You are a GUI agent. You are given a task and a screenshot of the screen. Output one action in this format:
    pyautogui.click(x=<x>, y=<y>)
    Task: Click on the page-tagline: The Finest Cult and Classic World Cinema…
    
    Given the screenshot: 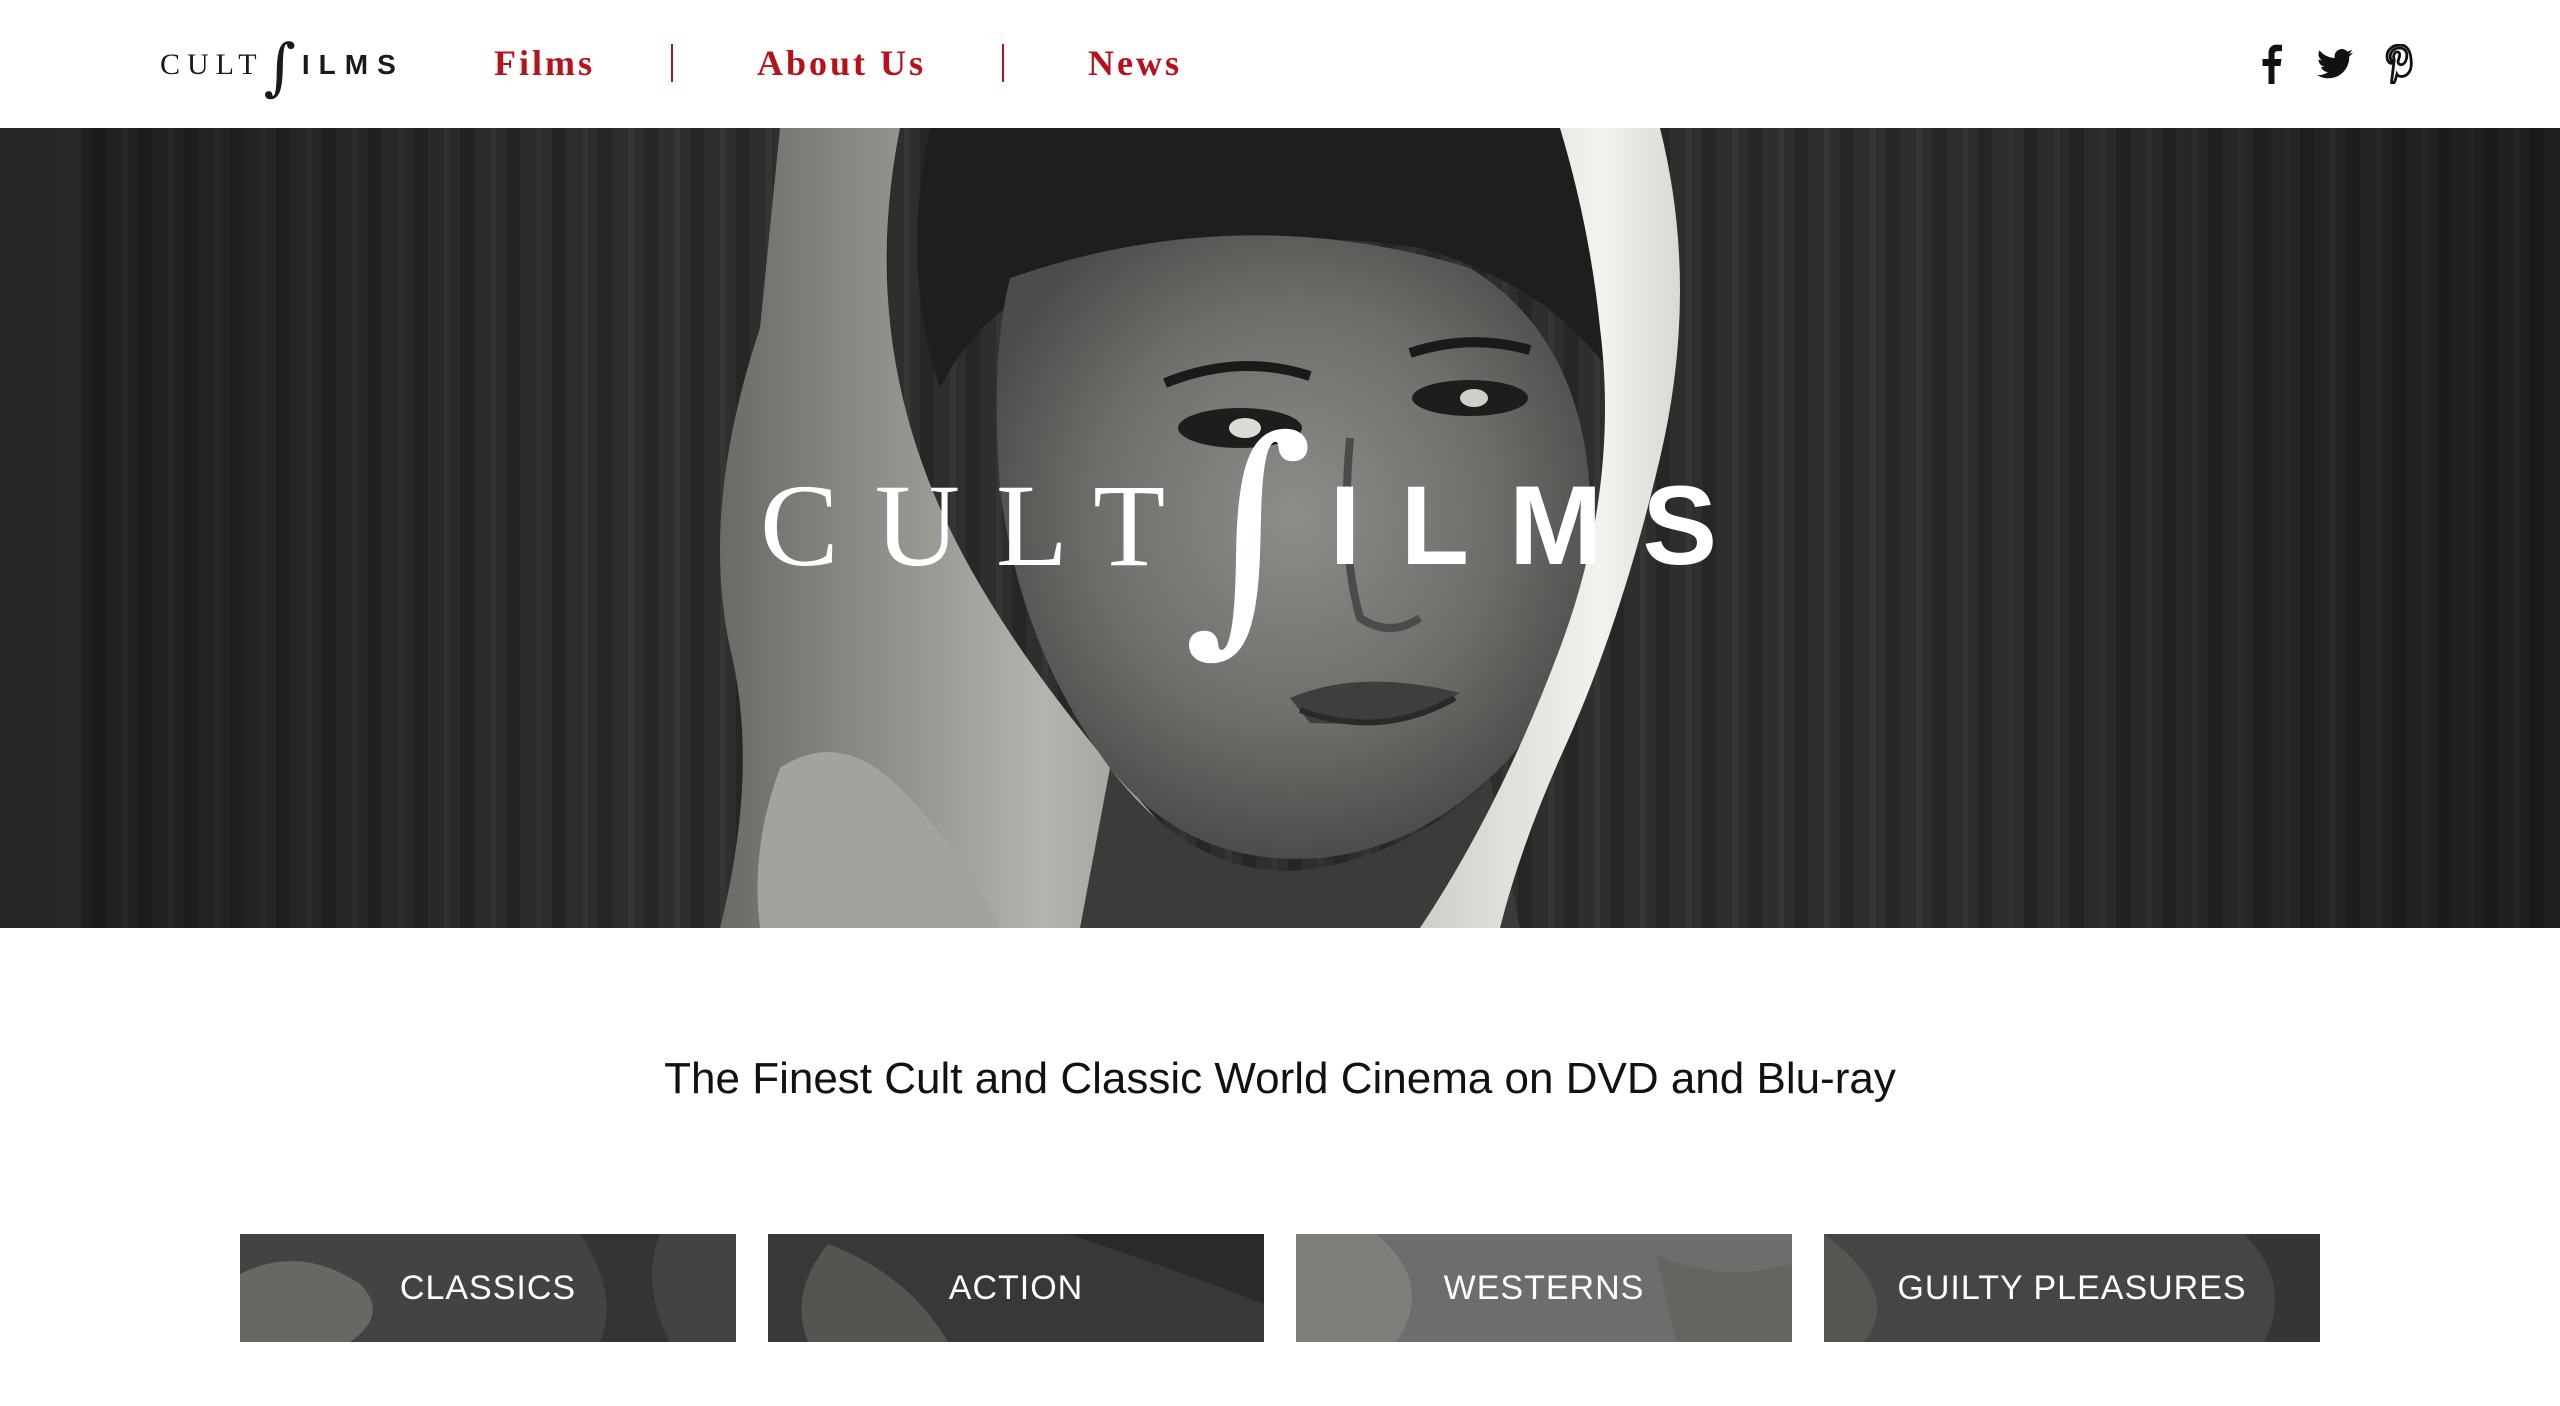 What is the action you would take?
    pyautogui.click(x=1280, y=1078)
    